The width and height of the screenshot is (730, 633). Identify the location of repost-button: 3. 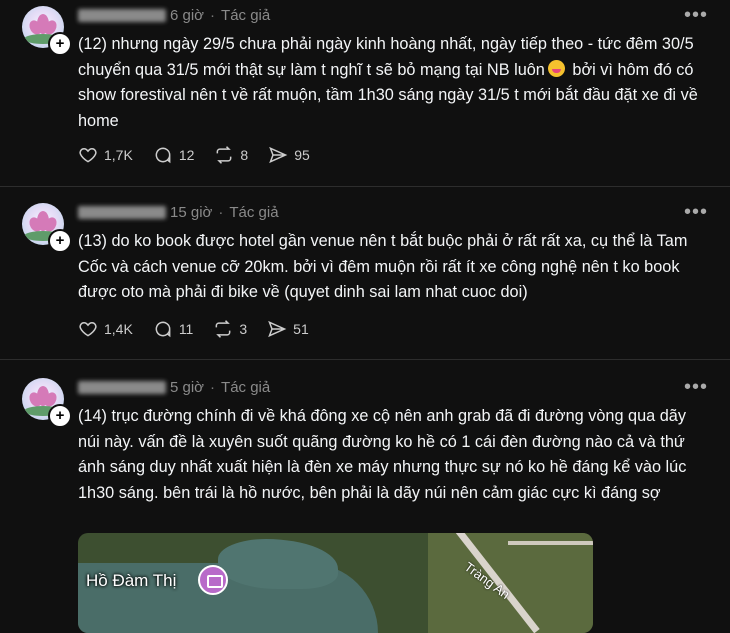
(230, 329).